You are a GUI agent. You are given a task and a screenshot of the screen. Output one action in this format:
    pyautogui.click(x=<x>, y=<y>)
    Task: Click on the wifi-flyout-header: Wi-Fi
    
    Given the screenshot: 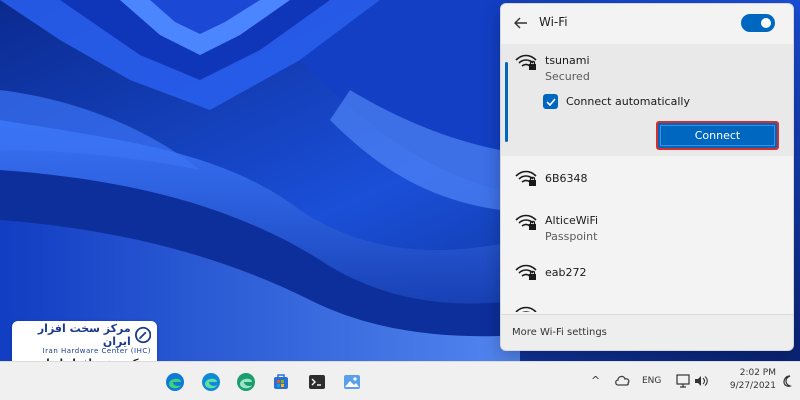 What is the action you would take?
    pyautogui.click(x=647, y=24)
    